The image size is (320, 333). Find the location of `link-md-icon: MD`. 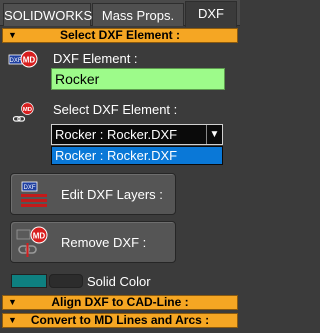

link-md-icon: MD is located at coordinates (23, 112).